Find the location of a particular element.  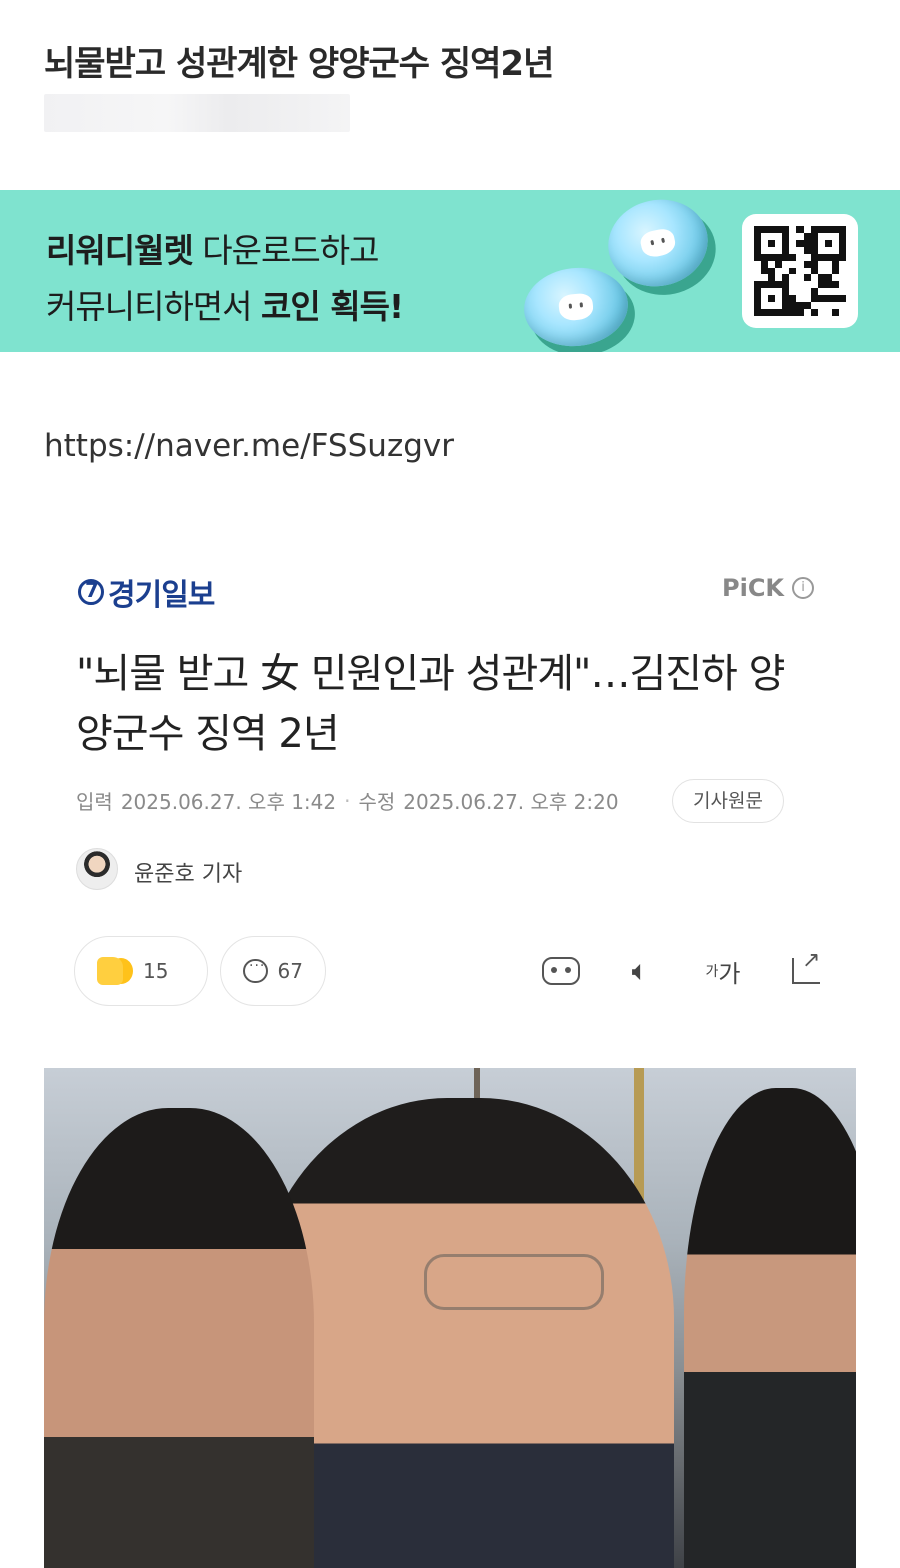

person-right is located at coordinates (770, 1328).